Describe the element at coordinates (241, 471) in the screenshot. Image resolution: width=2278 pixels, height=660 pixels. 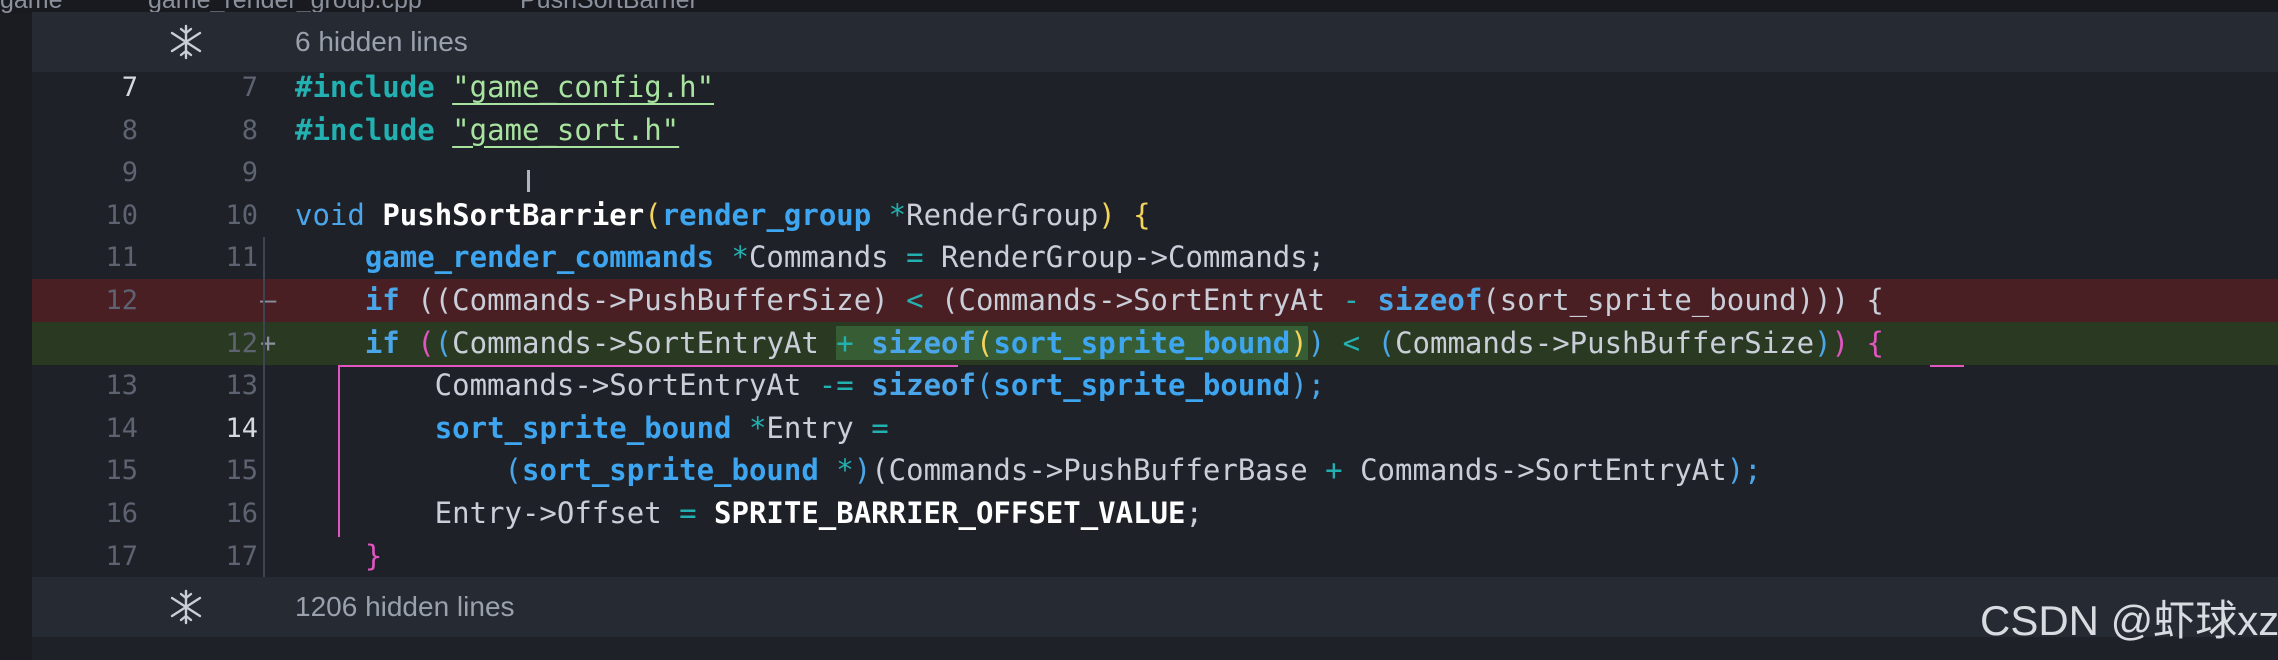
I see `new-line-number: 15` at that location.